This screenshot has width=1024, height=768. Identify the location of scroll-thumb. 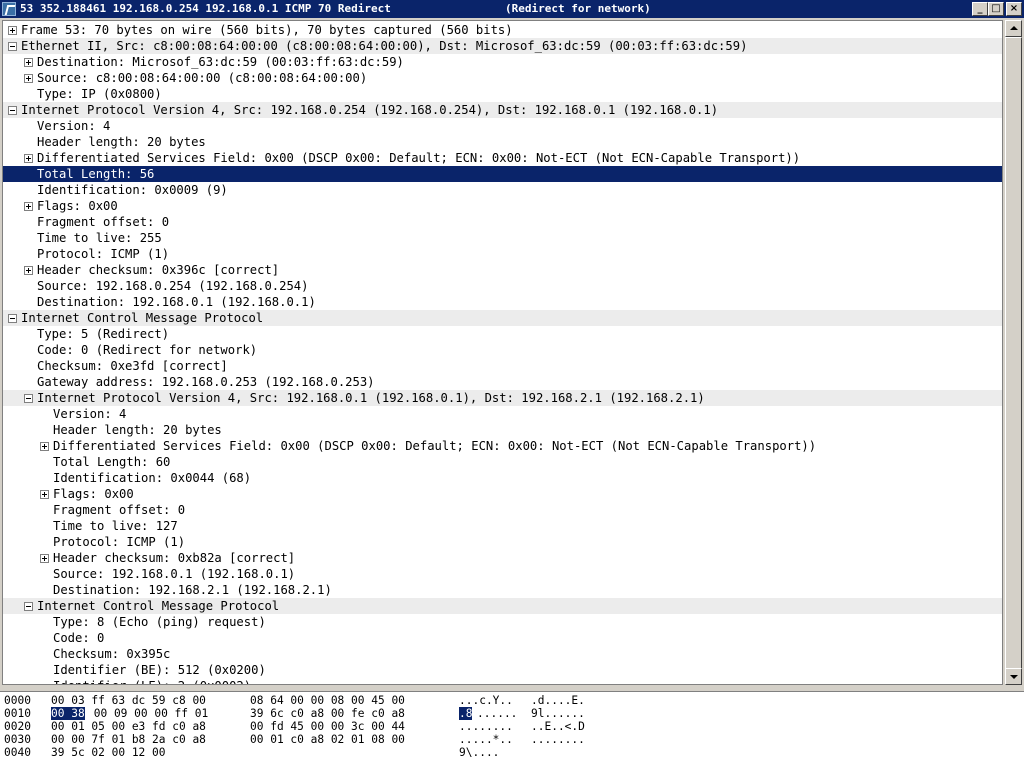
(1013, 357).